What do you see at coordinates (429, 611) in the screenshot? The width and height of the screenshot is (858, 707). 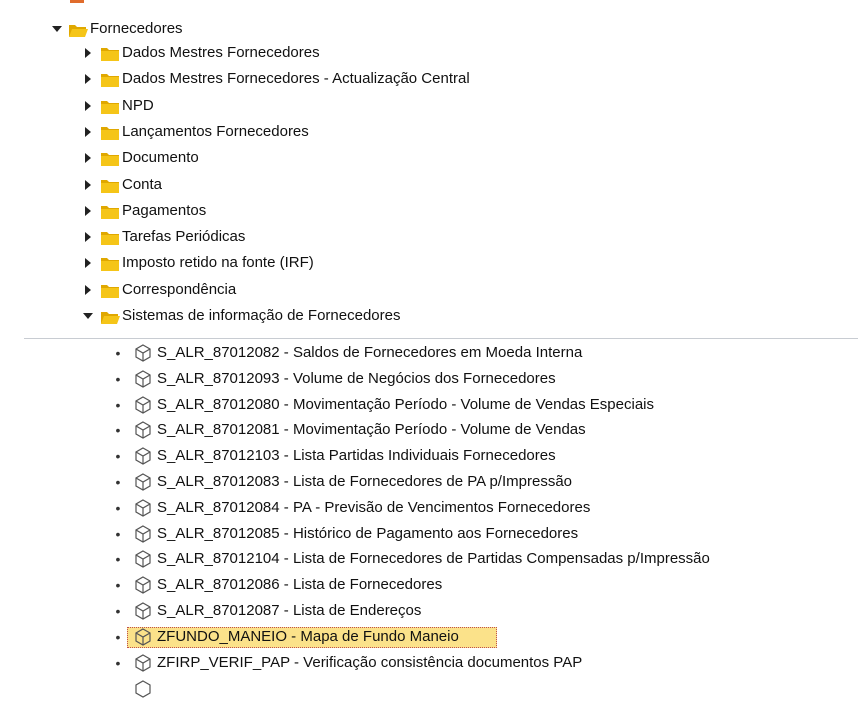 I see `tree-node-transaction: • S_ALR_87012087 - Lista de Endereços` at bounding box center [429, 611].